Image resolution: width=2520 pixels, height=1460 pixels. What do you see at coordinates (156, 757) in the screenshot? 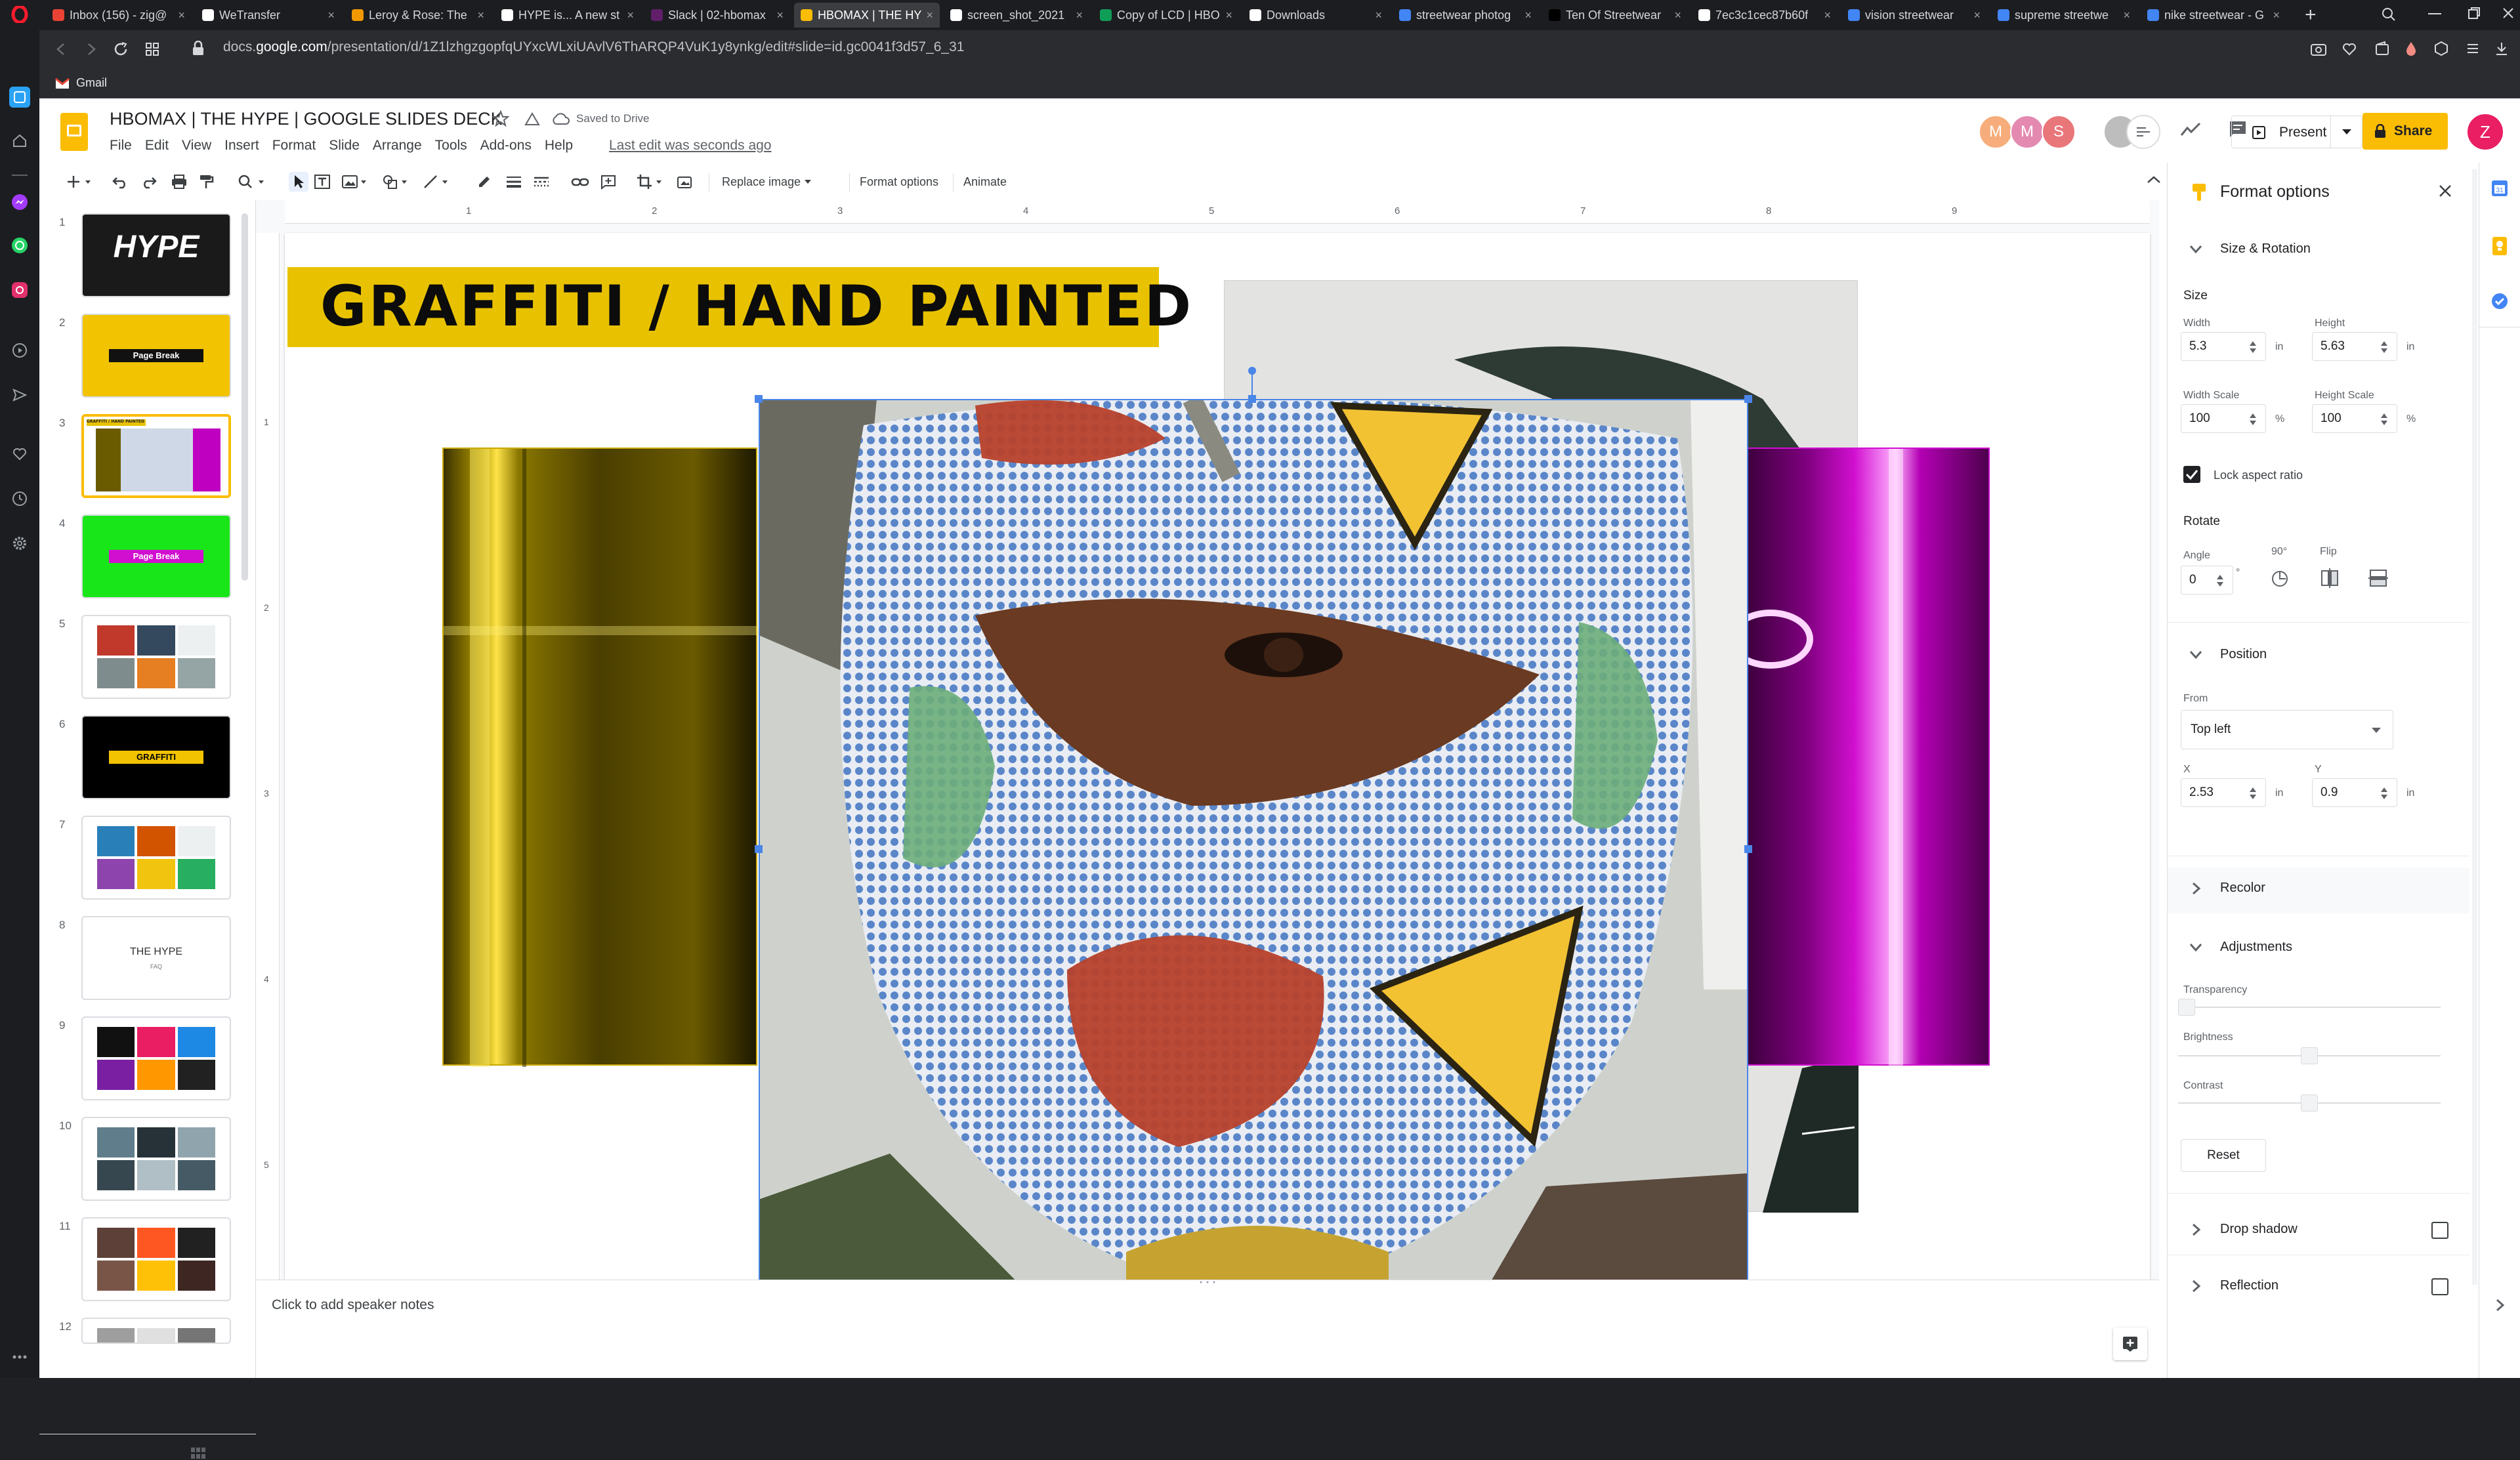
I see `slide-thumbnail: GRAFFITI` at bounding box center [156, 757].